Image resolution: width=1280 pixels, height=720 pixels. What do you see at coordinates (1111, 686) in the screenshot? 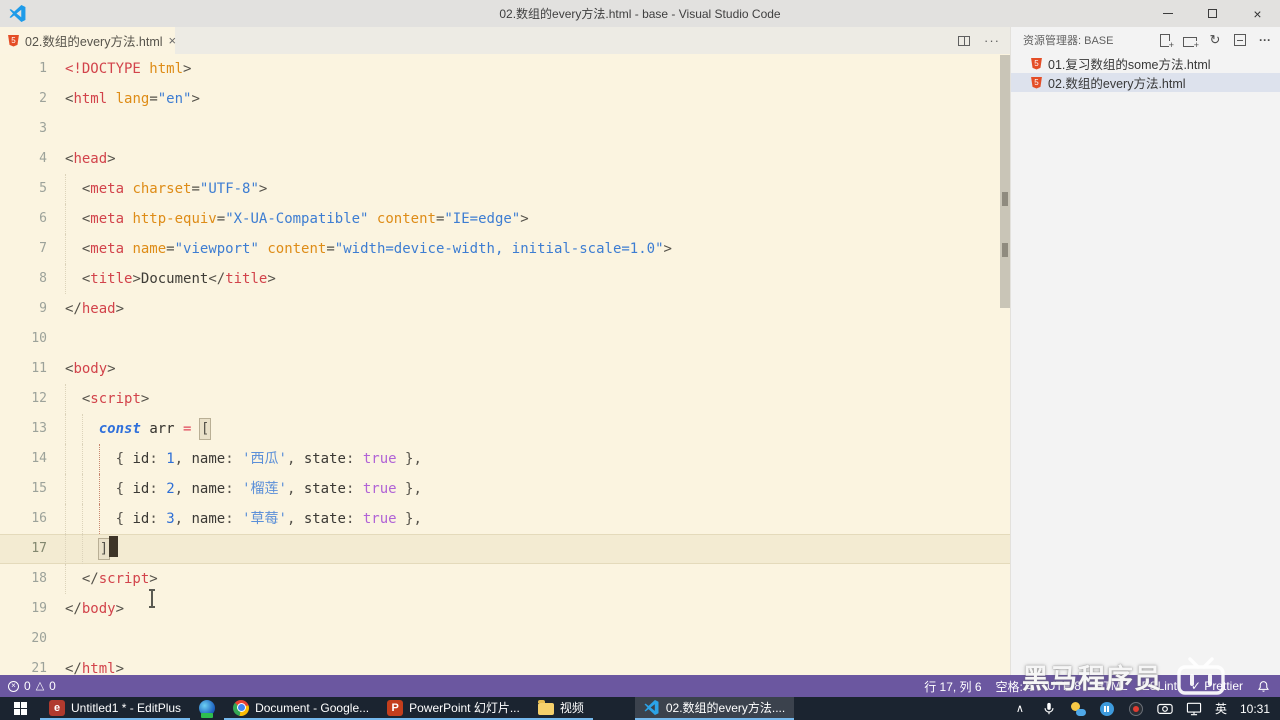
I see `status-language-mode: HTML` at bounding box center [1111, 686].